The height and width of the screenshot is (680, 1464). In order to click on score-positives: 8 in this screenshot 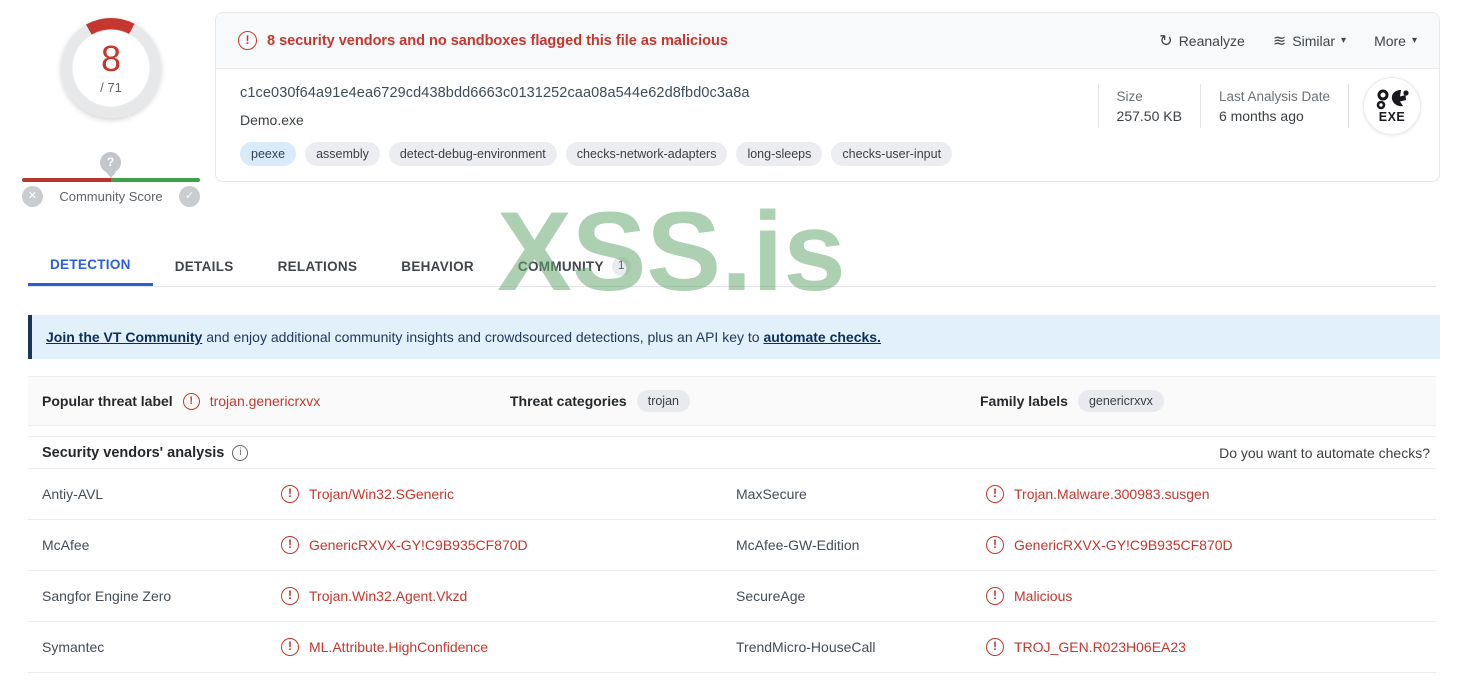, I will do `click(111, 58)`.